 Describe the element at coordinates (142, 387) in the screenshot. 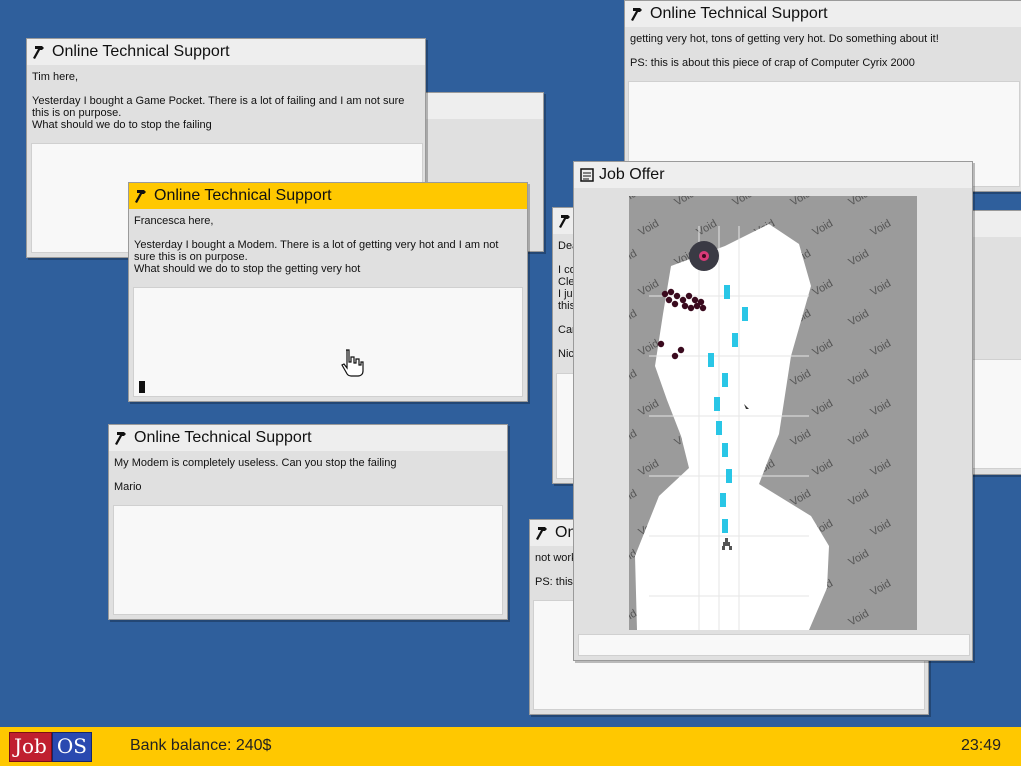

I see `text-caret` at that location.